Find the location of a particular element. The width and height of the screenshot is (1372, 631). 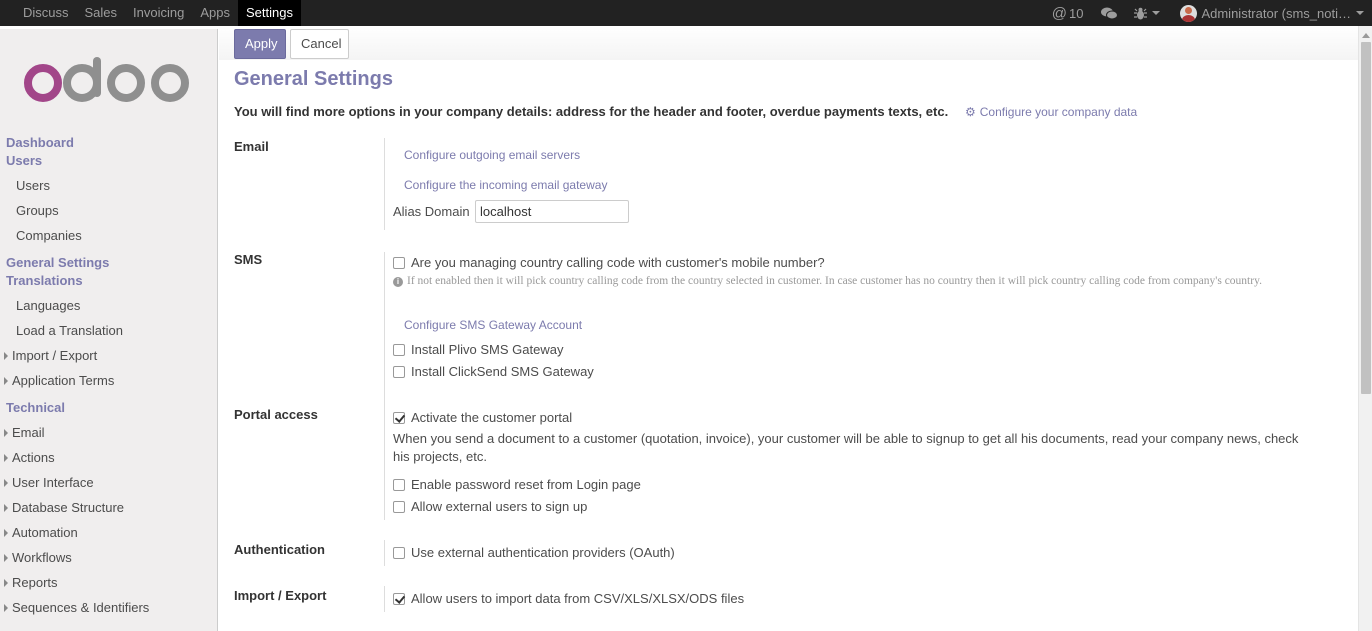

sidebar-item-translations: Translations is located at coordinates (109, 281).